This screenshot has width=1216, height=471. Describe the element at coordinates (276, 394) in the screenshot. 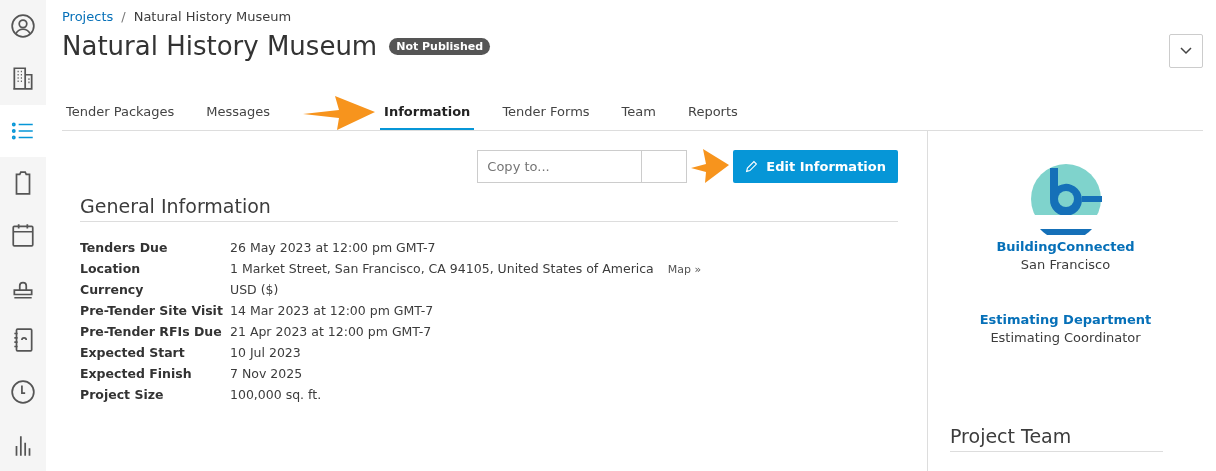

I see `field-value: 100,000 sq. ft.` at that location.